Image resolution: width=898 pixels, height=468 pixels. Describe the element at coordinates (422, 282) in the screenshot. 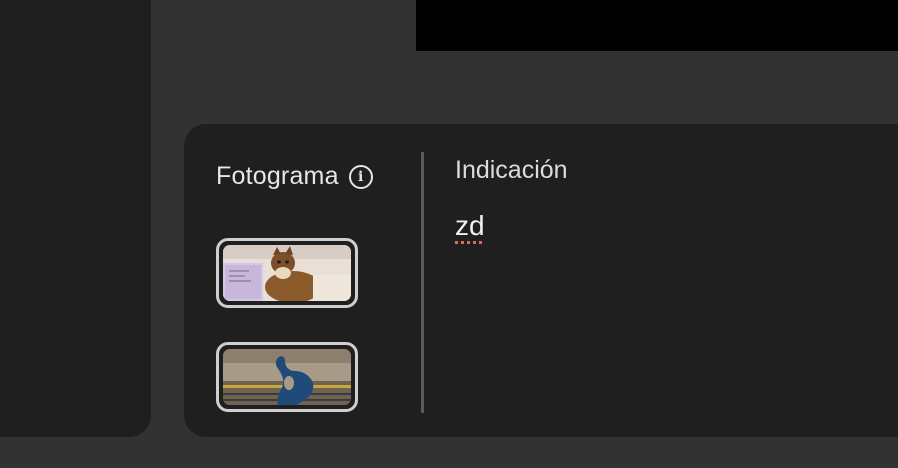

I see `vertical-divider` at that location.